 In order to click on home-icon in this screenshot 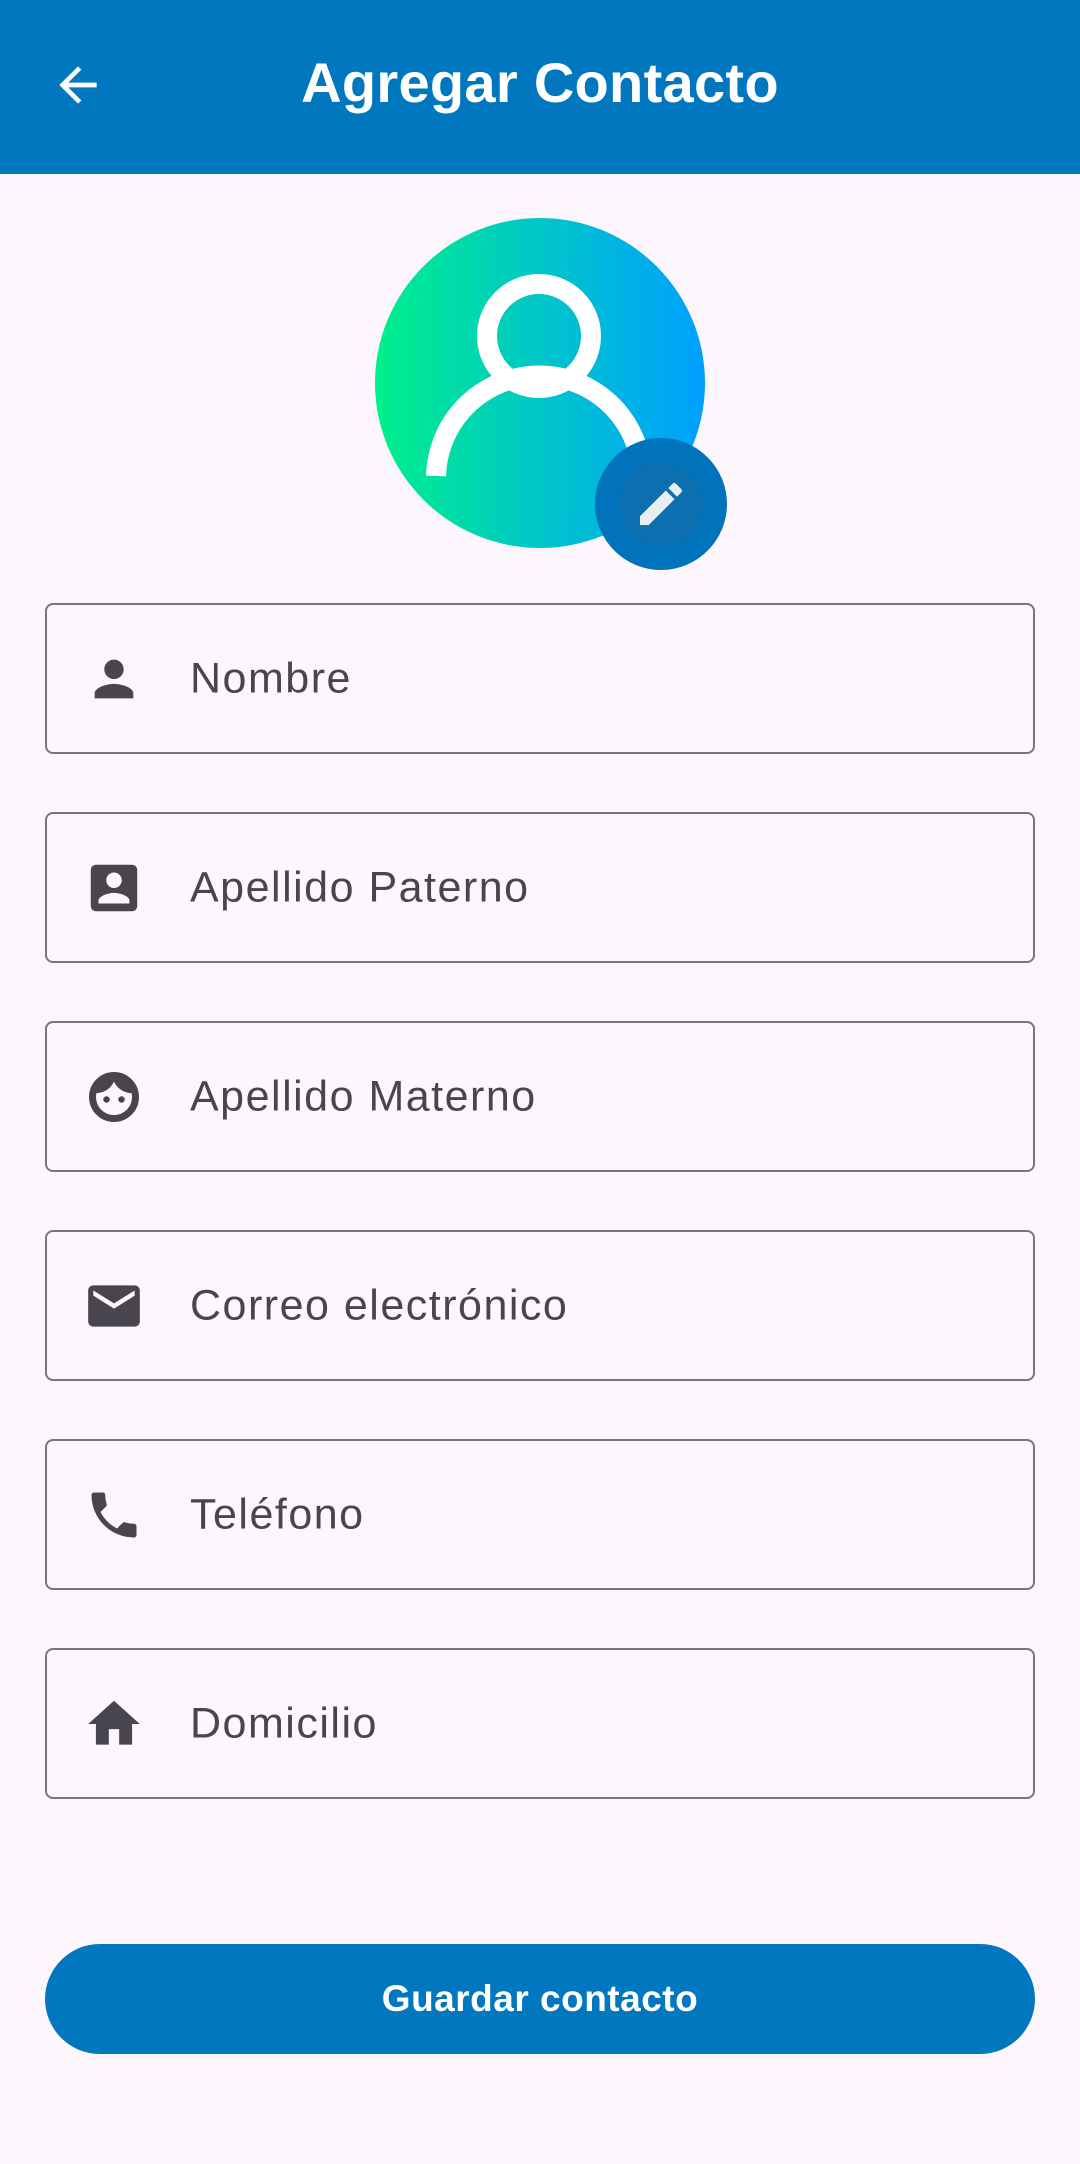, I will do `click(114, 1724)`.